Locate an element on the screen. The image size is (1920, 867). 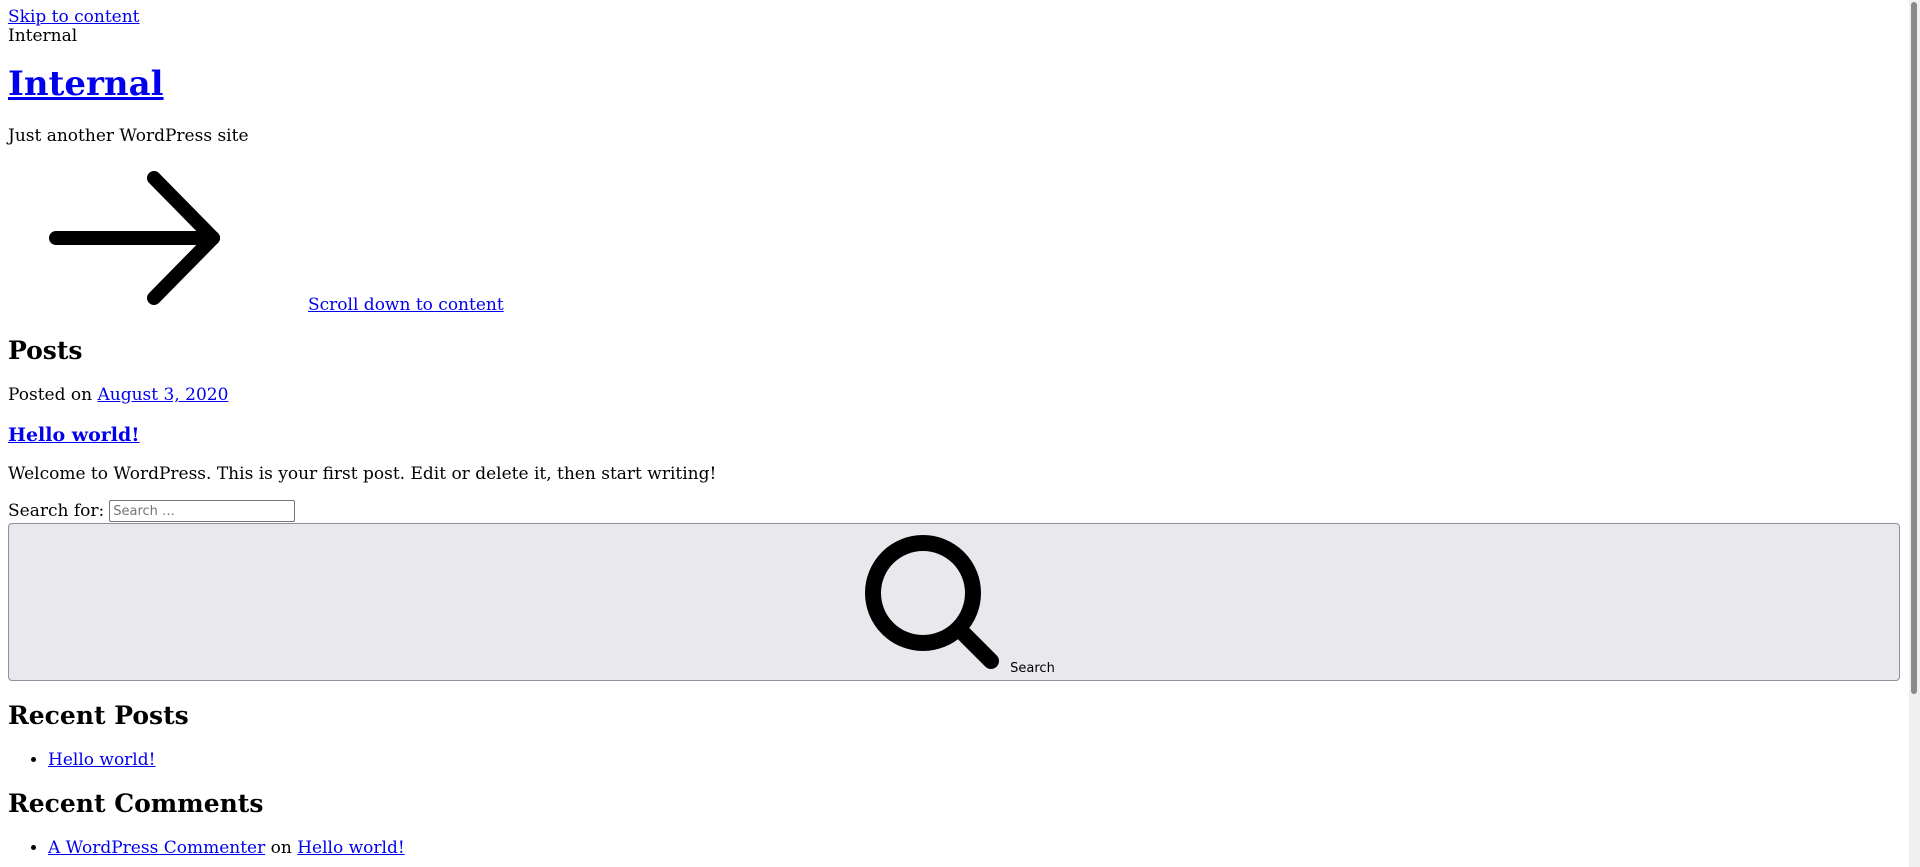
recent-comments-heading: Recent Comments is located at coordinates (136, 803).